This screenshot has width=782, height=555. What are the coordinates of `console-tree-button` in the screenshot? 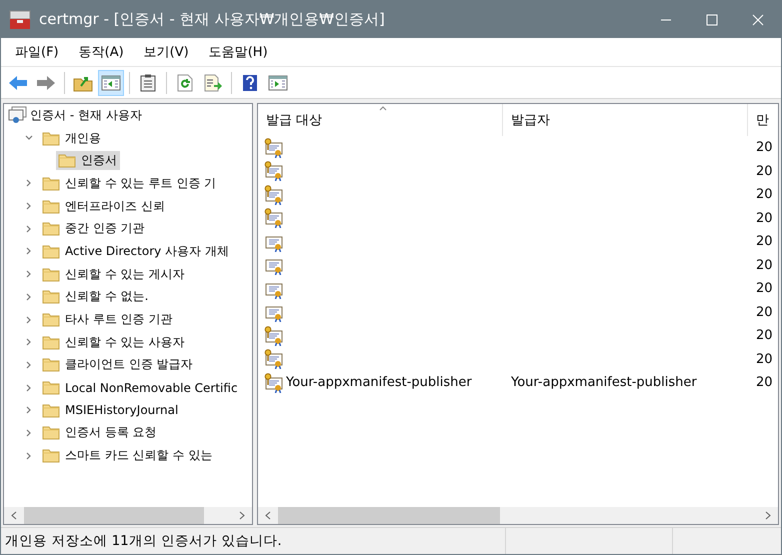 It's located at (111, 83).